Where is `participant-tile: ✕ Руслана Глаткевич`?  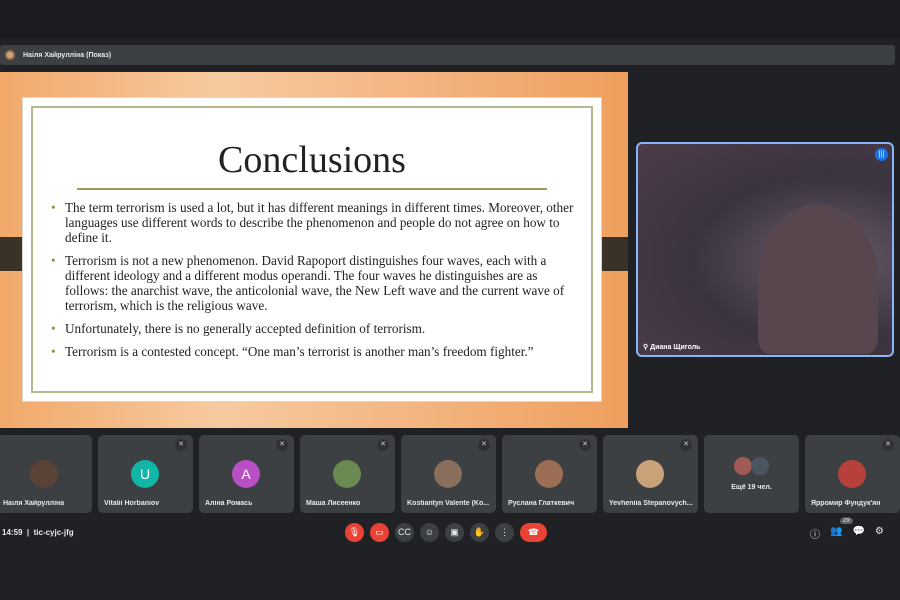 participant-tile: ✕ Руслана Глаткевич is located at coordinates (549, 474).